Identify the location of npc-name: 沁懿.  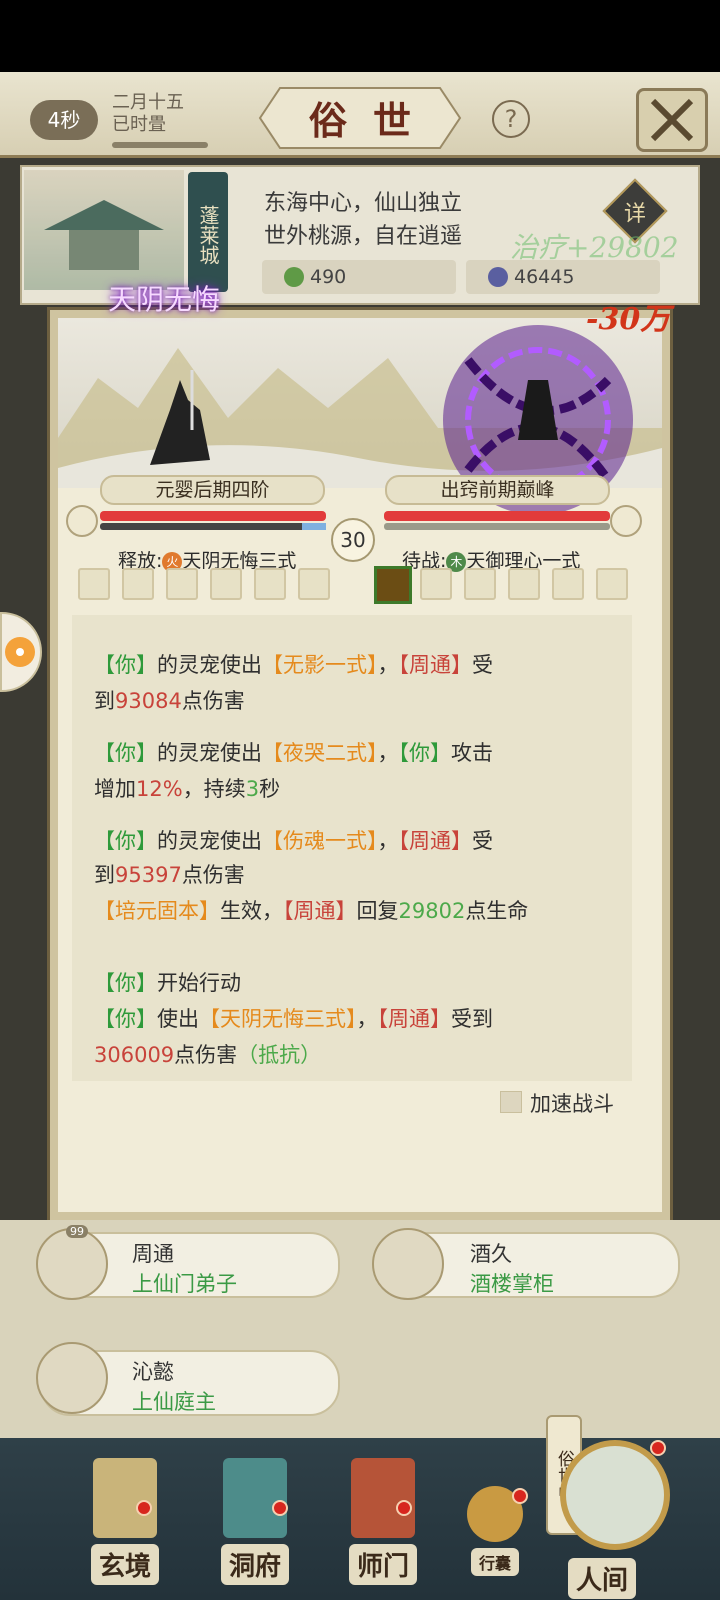
(153, 1372).